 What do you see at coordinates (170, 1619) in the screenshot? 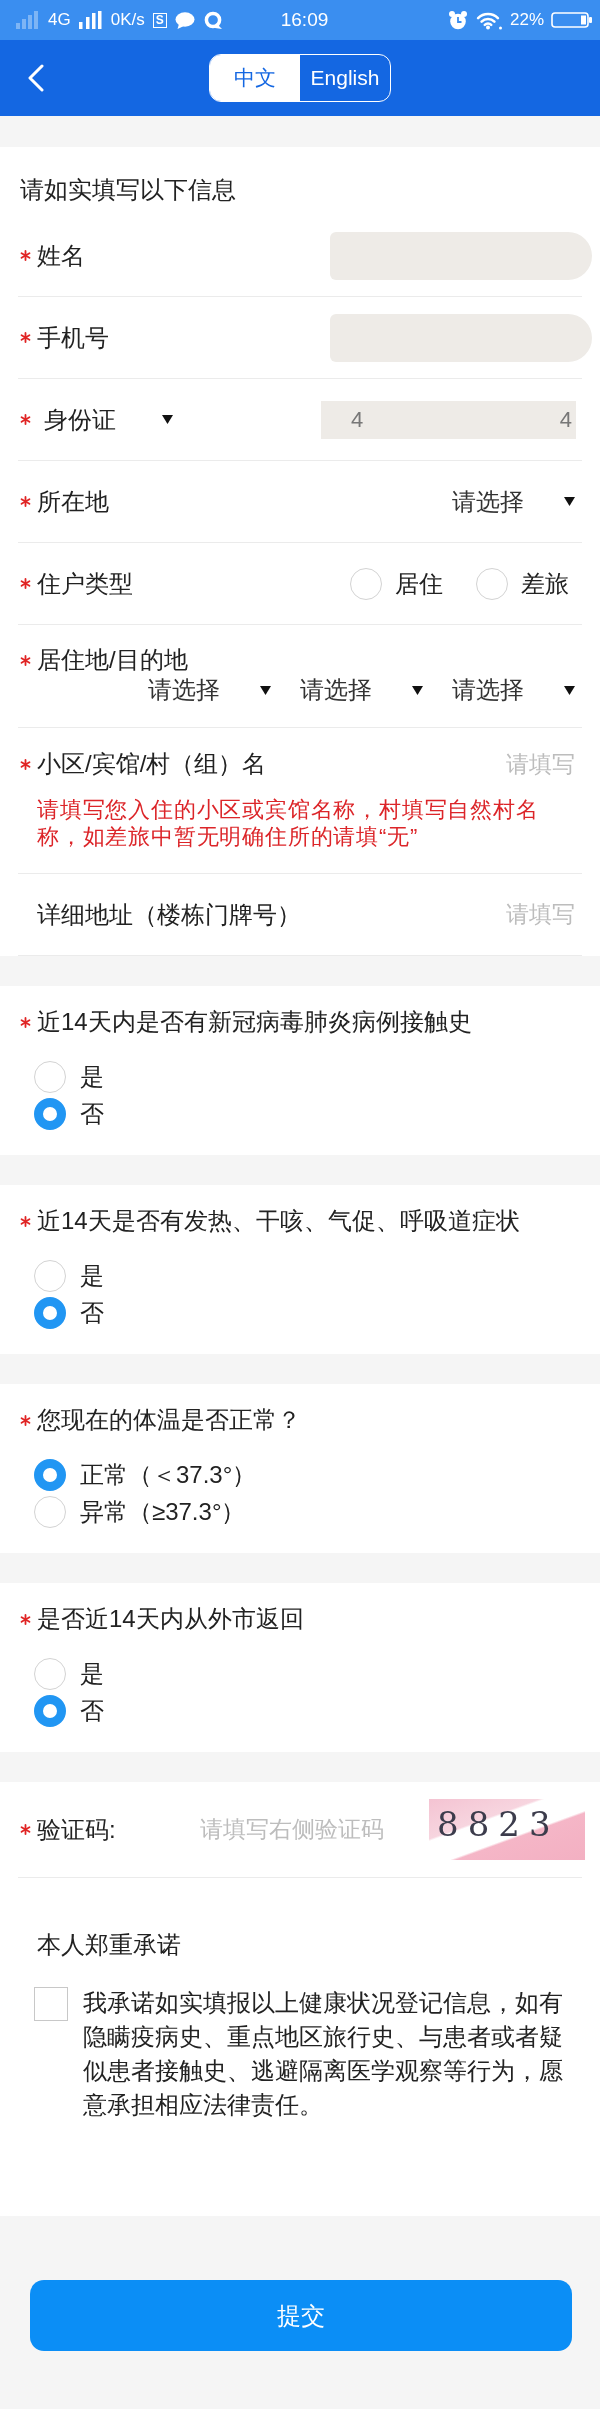
I see `question-text: 是否近14天内从外市返回` at bounding box center [170, 1619].